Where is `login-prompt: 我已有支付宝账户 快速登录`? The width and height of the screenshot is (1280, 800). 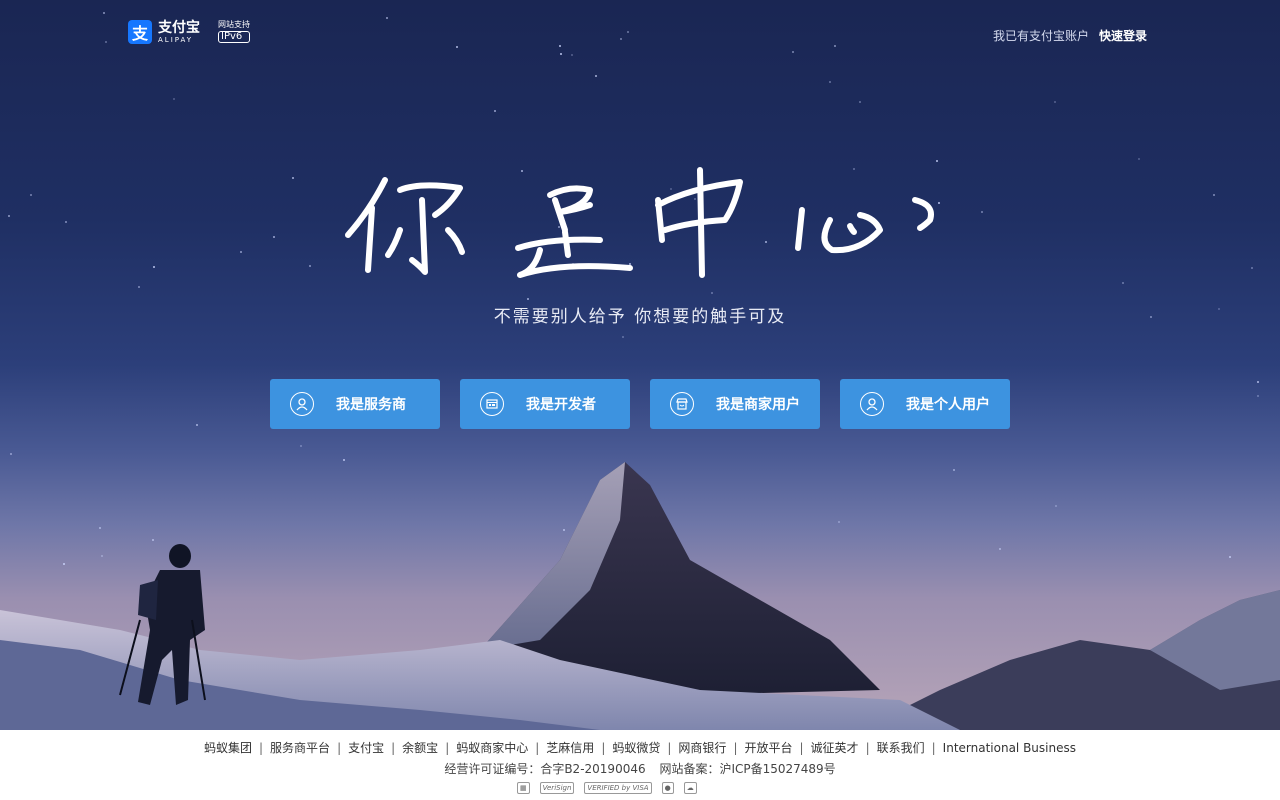 login-prompt: 我已有支付宝账户 快速登录 is located at coordinates (1070, 35).